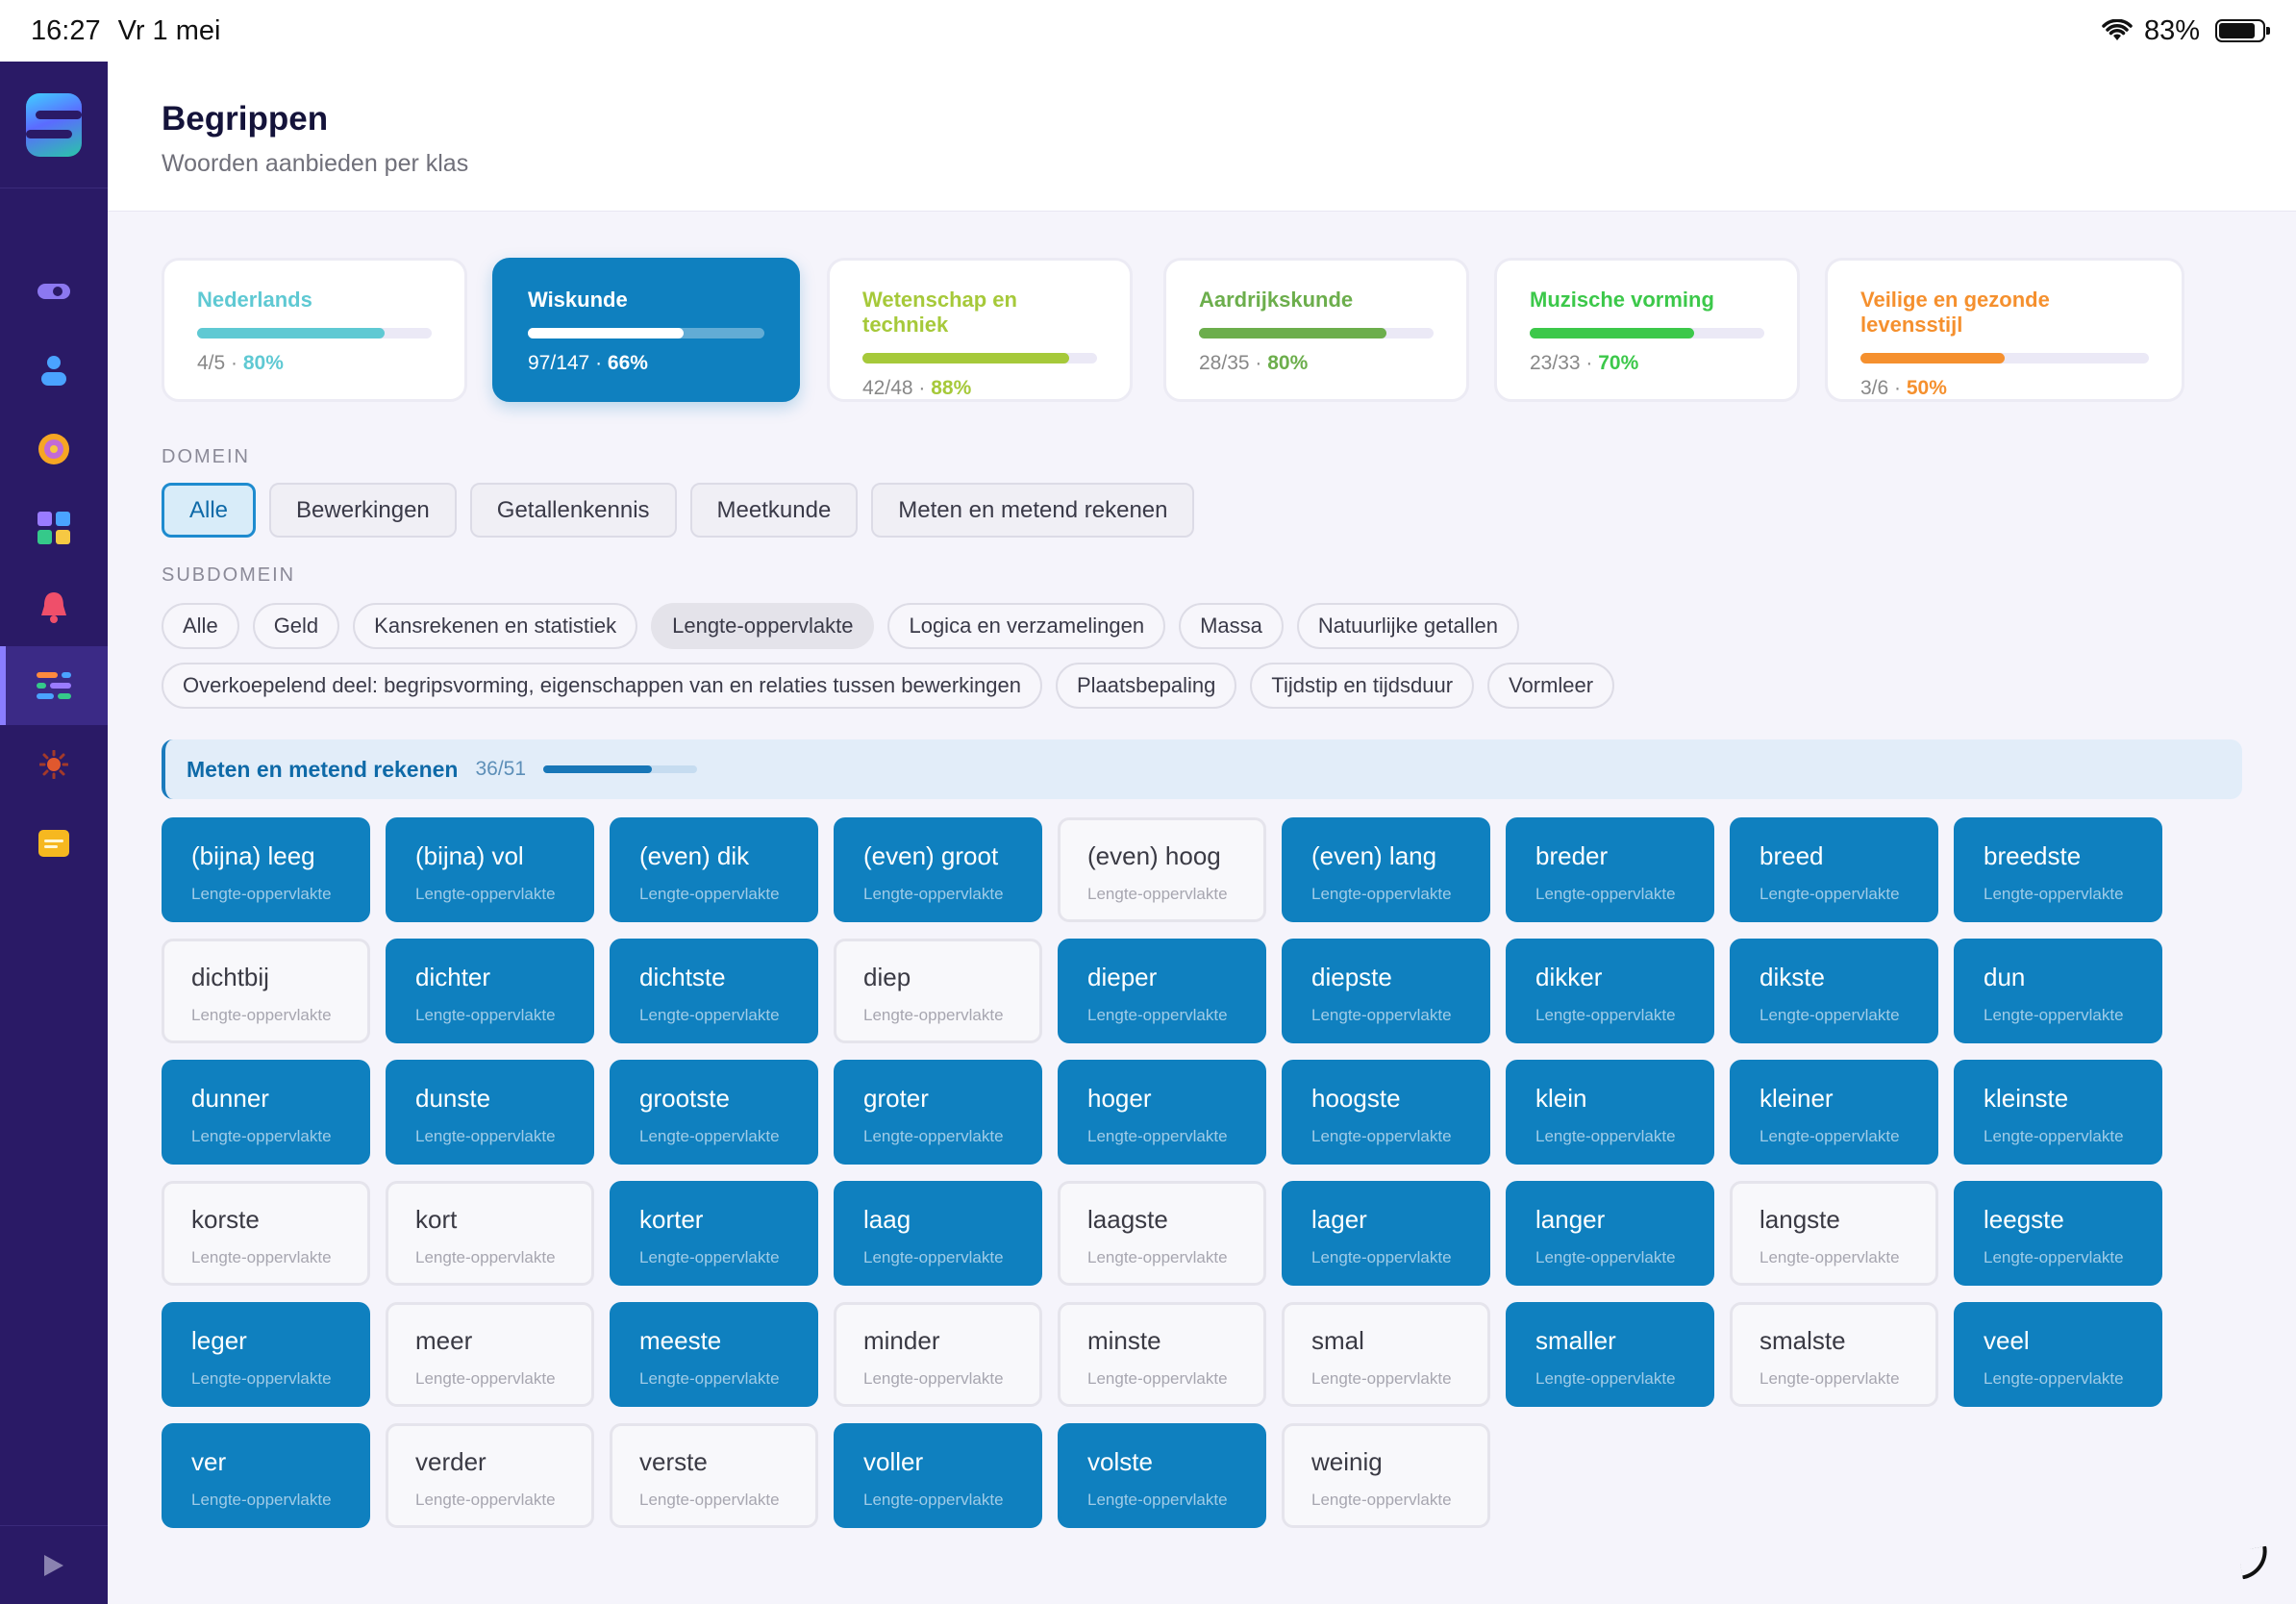 The image size is (2296, 1604). Describe the element at coordinates (1610, 991) in the screenshot. I see `word-tile: dikker Lengte-oppervlakte` at that location.